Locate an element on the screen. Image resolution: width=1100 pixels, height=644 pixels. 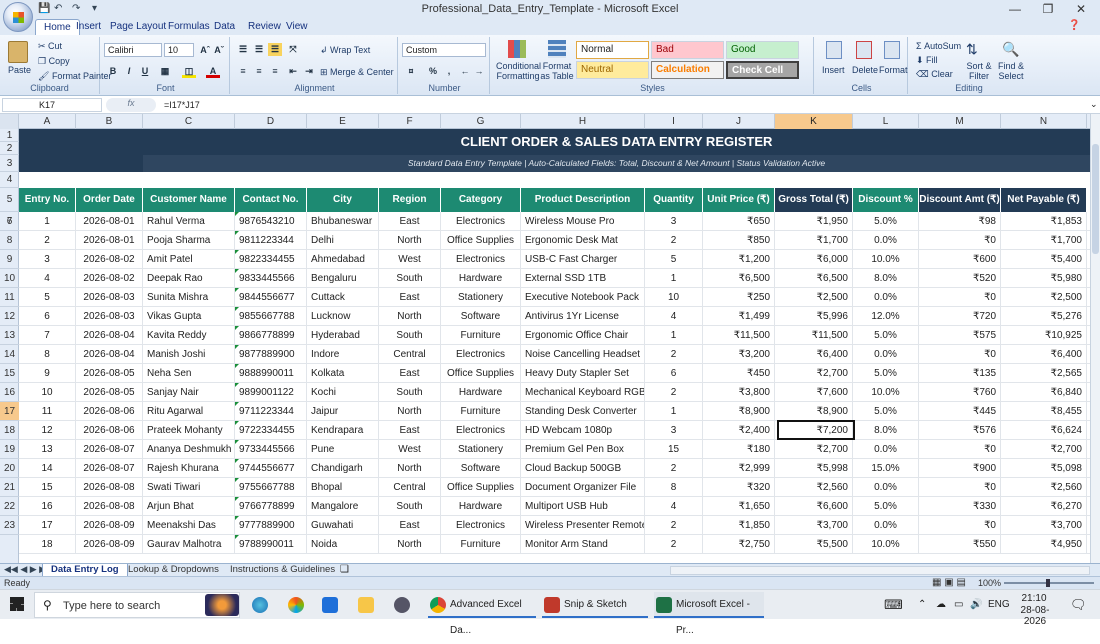
table-cell: 9744556677 is located at coordinates (271, 468).